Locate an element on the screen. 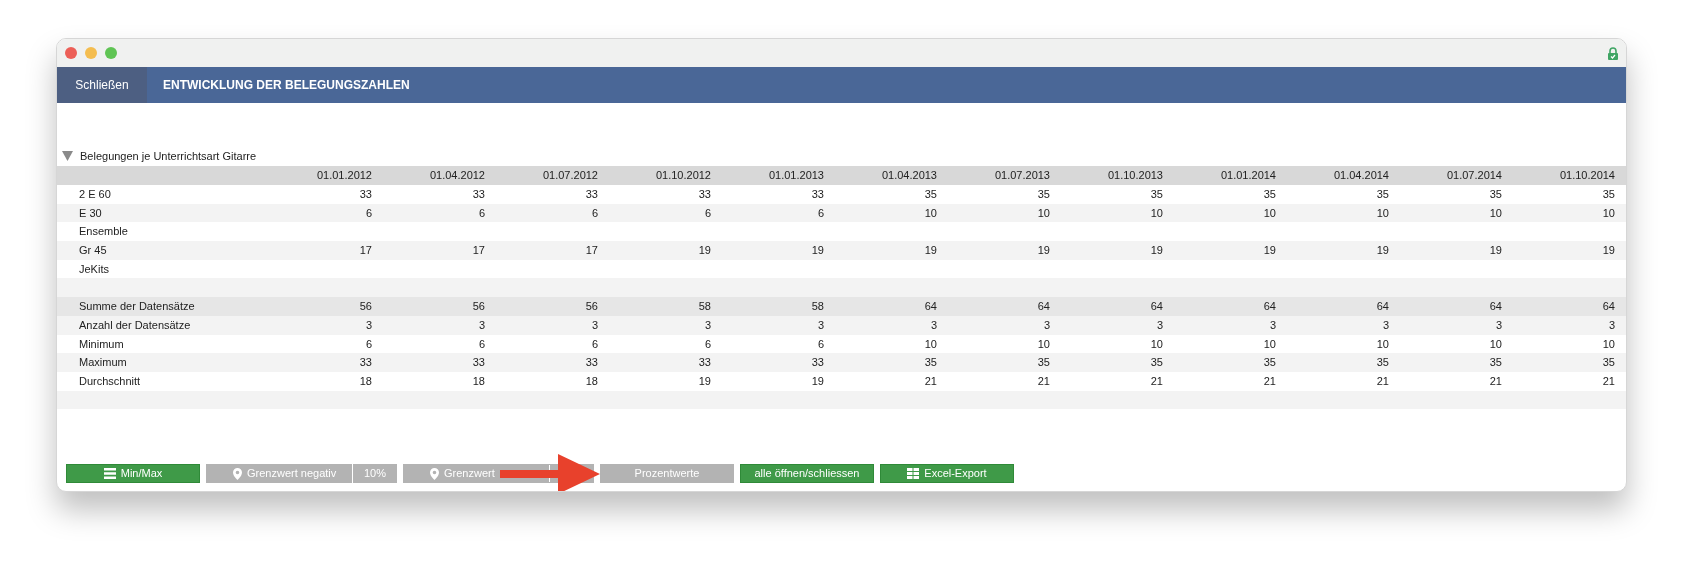  toolbar-button: Prozentwerte is located at coordinates (667, 473).